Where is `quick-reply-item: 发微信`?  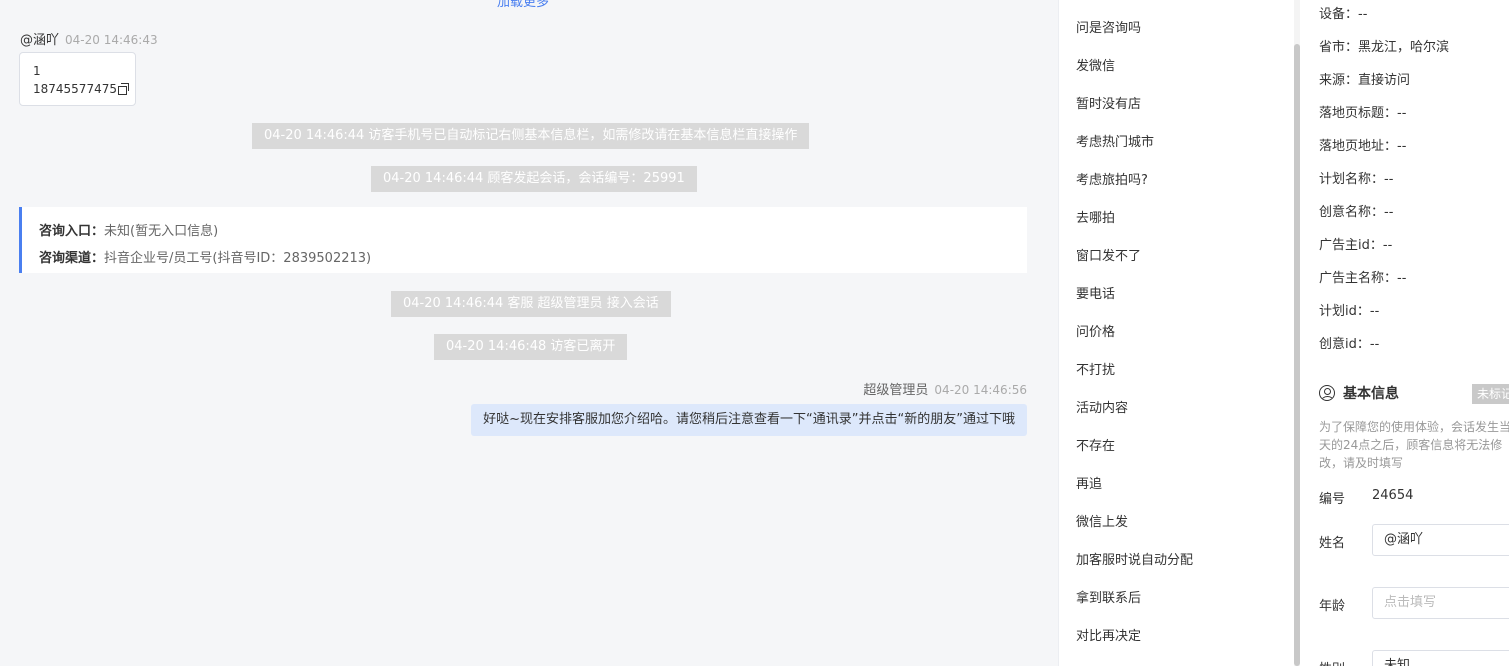
quick-reply-item: 发微信 is located at coordinates (1095, 64).